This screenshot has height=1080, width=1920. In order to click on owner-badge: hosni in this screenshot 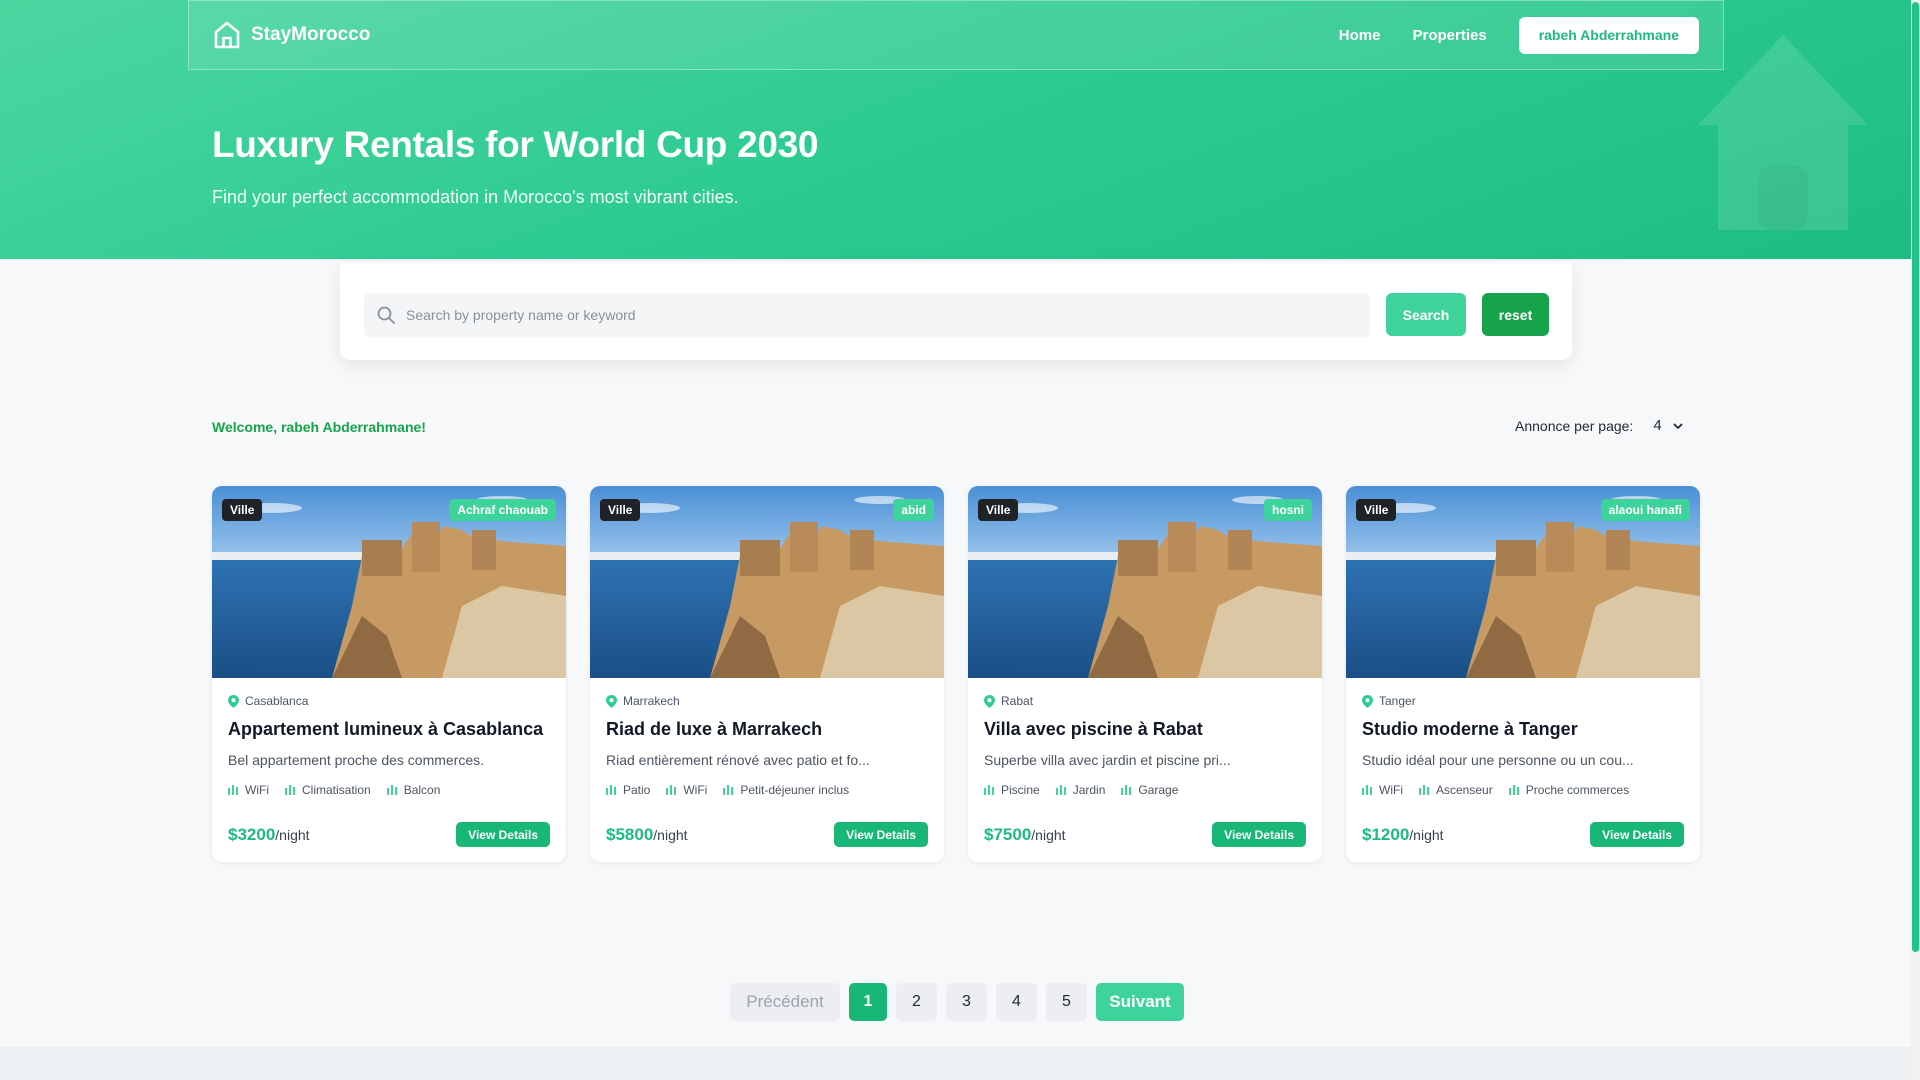, I will do `click(1288, 510)`.